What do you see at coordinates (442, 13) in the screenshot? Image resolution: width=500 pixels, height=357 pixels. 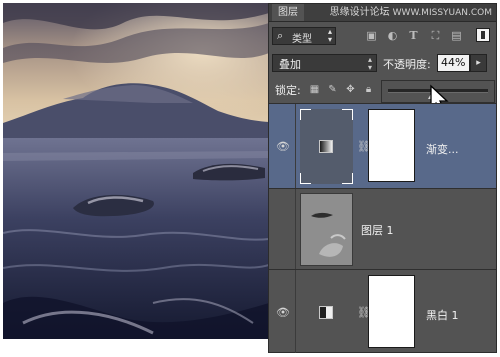 I see `watermark-url: WWW.MISSYUAN.COM` at bounding box center [442, 13].